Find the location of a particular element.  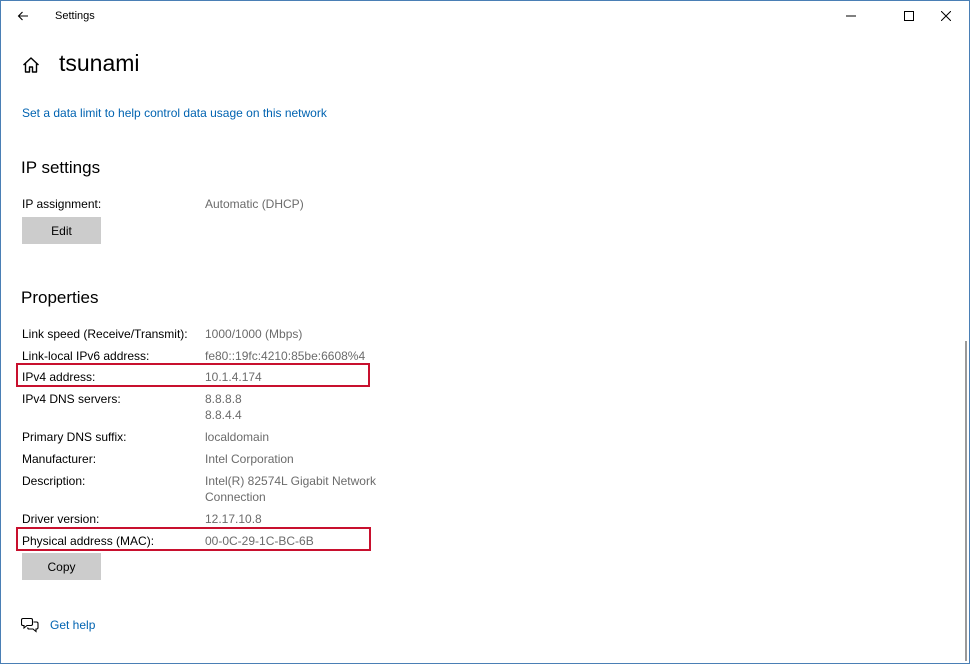

ip-assignment-value: Automatic (DHCP) is located at coordinates (254, 204).